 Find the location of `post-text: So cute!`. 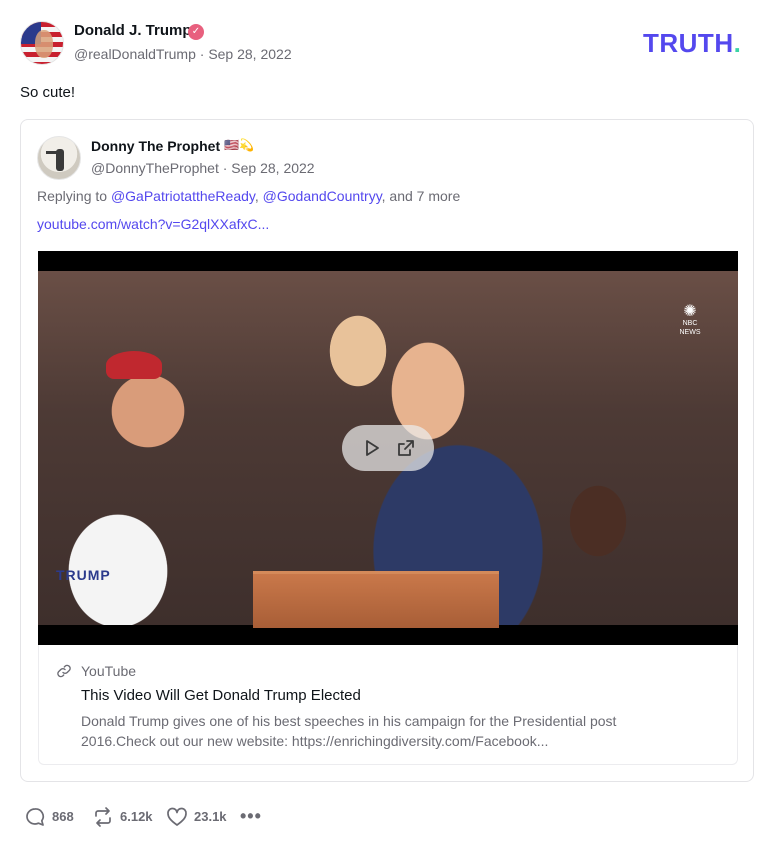

post-text: So cute! is located at coordinates (48, 92).